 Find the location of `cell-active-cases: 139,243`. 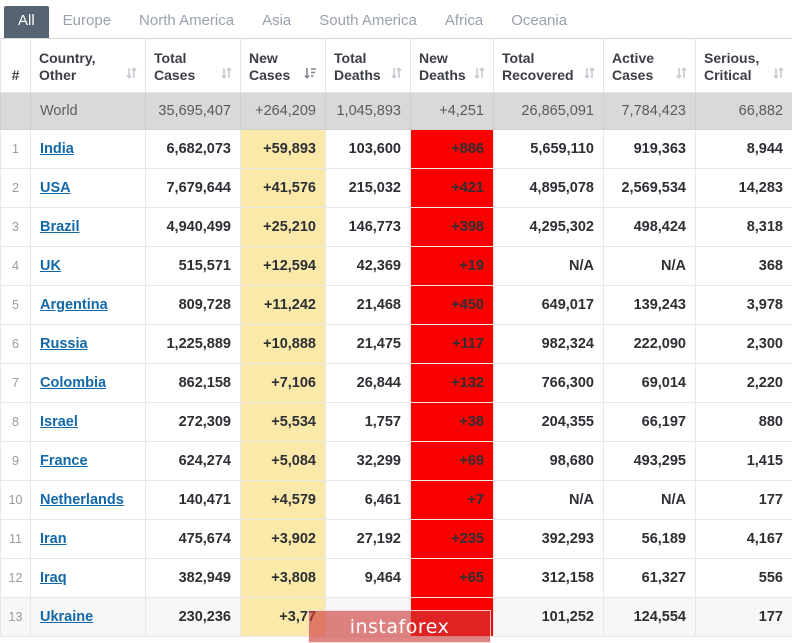

cell-active-cases: 139,243 is located at coordinates (649, 305).